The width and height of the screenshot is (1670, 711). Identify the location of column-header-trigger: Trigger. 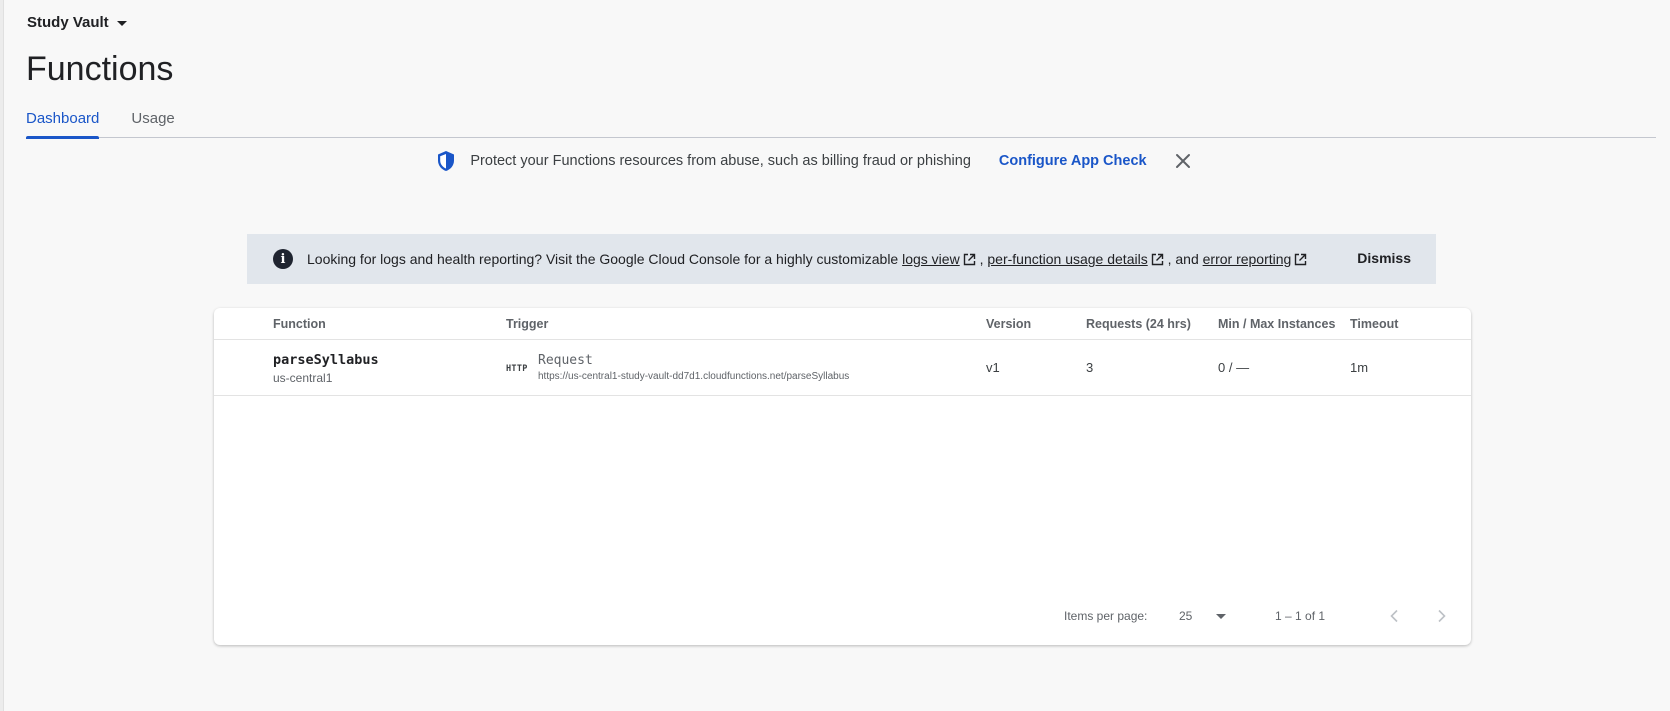
(527, 324).